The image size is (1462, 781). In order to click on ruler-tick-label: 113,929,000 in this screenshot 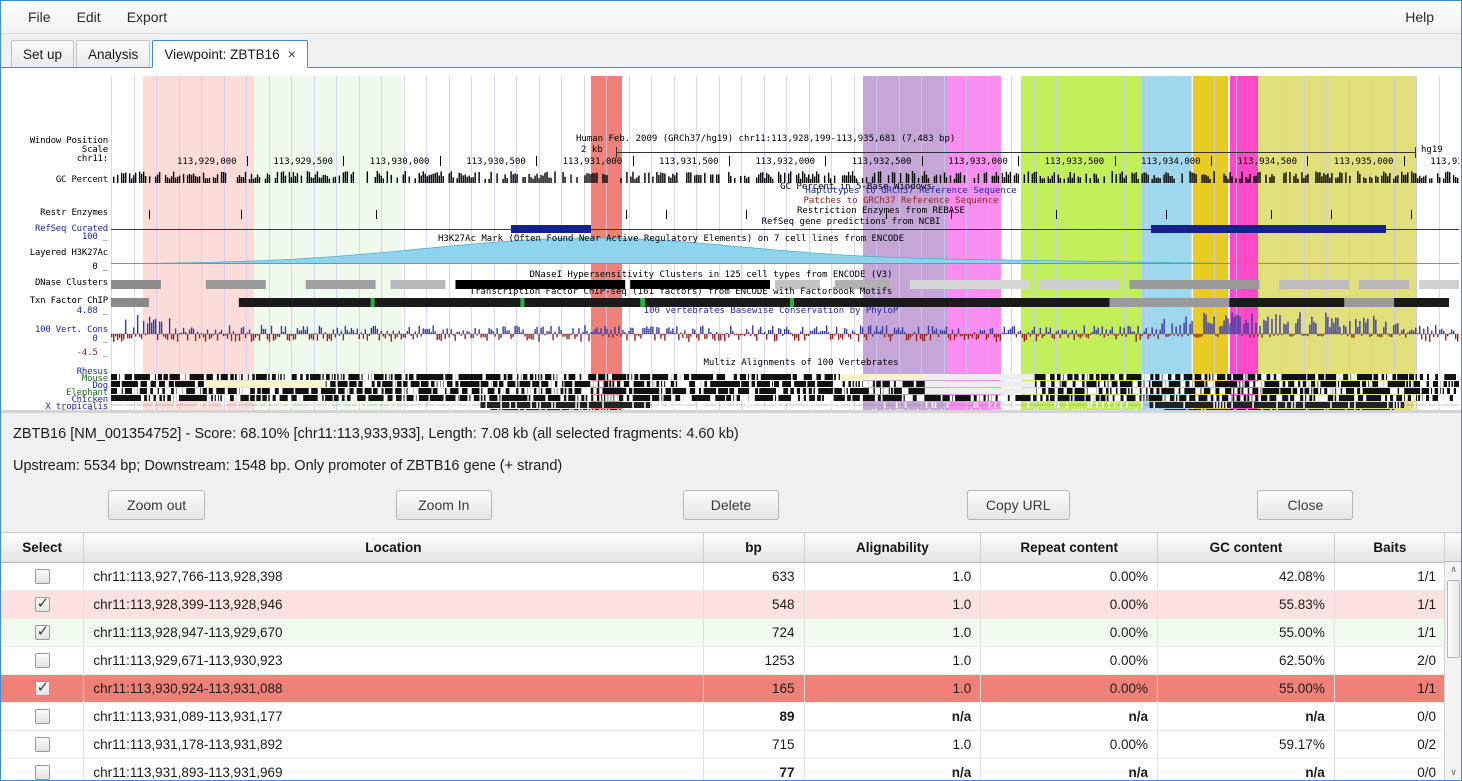, I will do `click(207, 162)`.